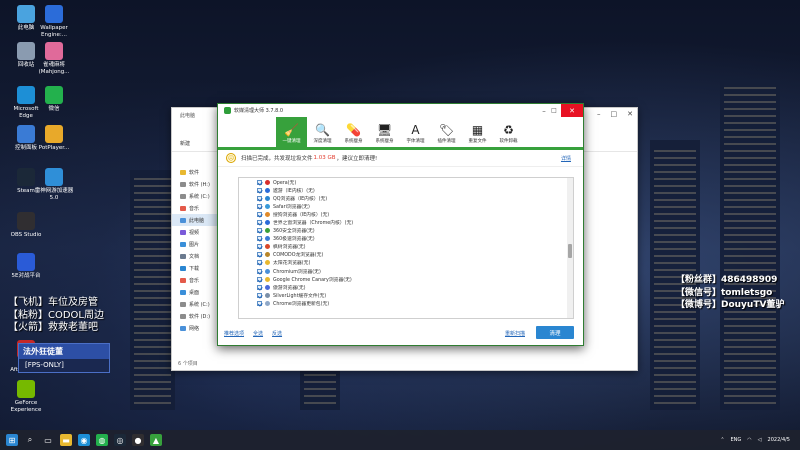  I want to click on list-scrollbar, so click(570, 248).